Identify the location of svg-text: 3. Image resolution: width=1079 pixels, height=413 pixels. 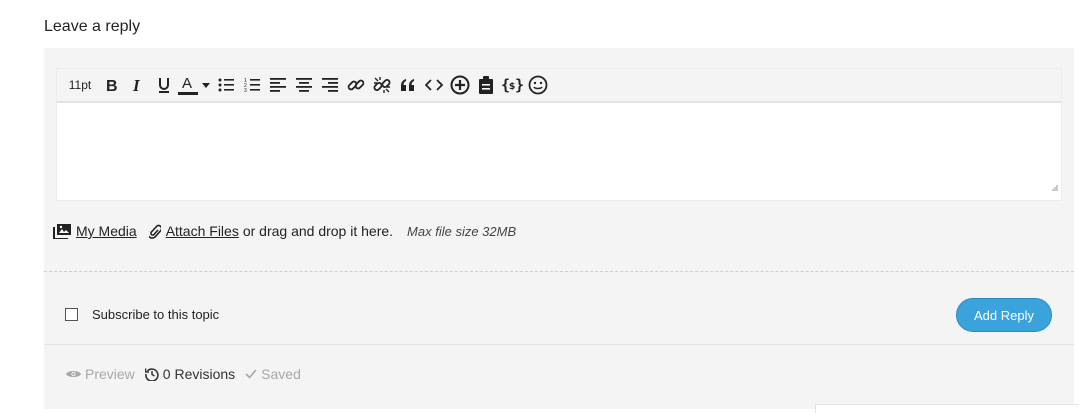
(245, 90).